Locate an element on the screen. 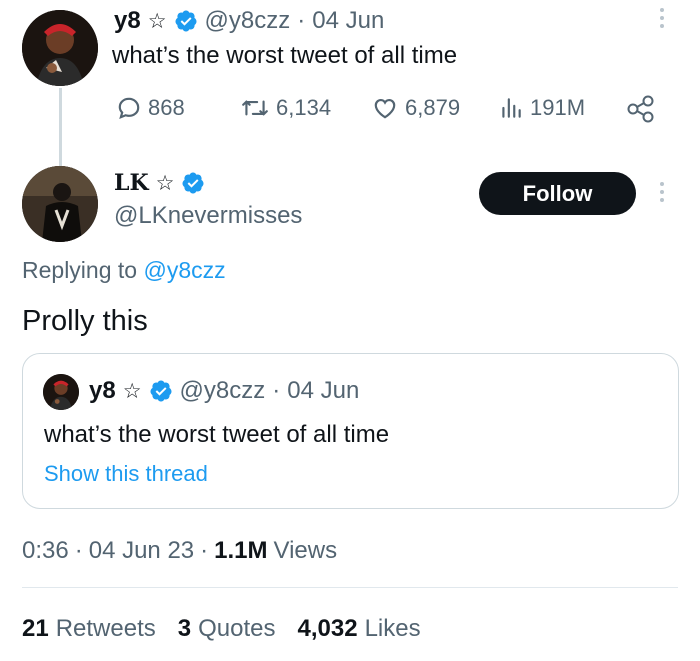 The image size is (700, 661). retweet-icon is located at coordinates (255, 108).